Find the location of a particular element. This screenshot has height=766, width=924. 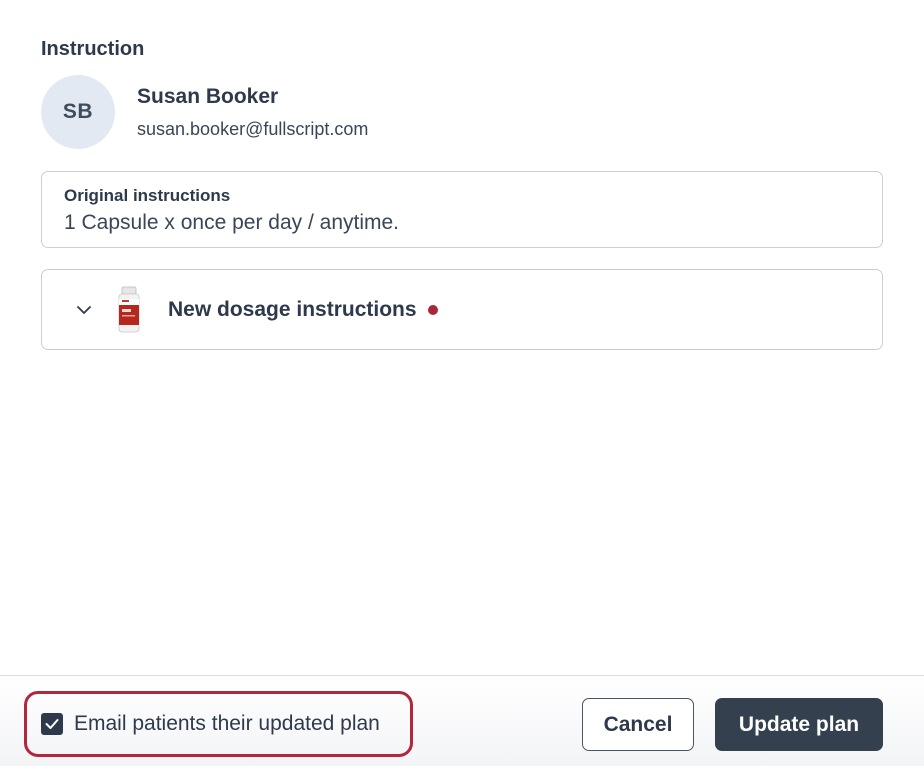

cancel-button: Cancel is located at coordinates (638, 724).